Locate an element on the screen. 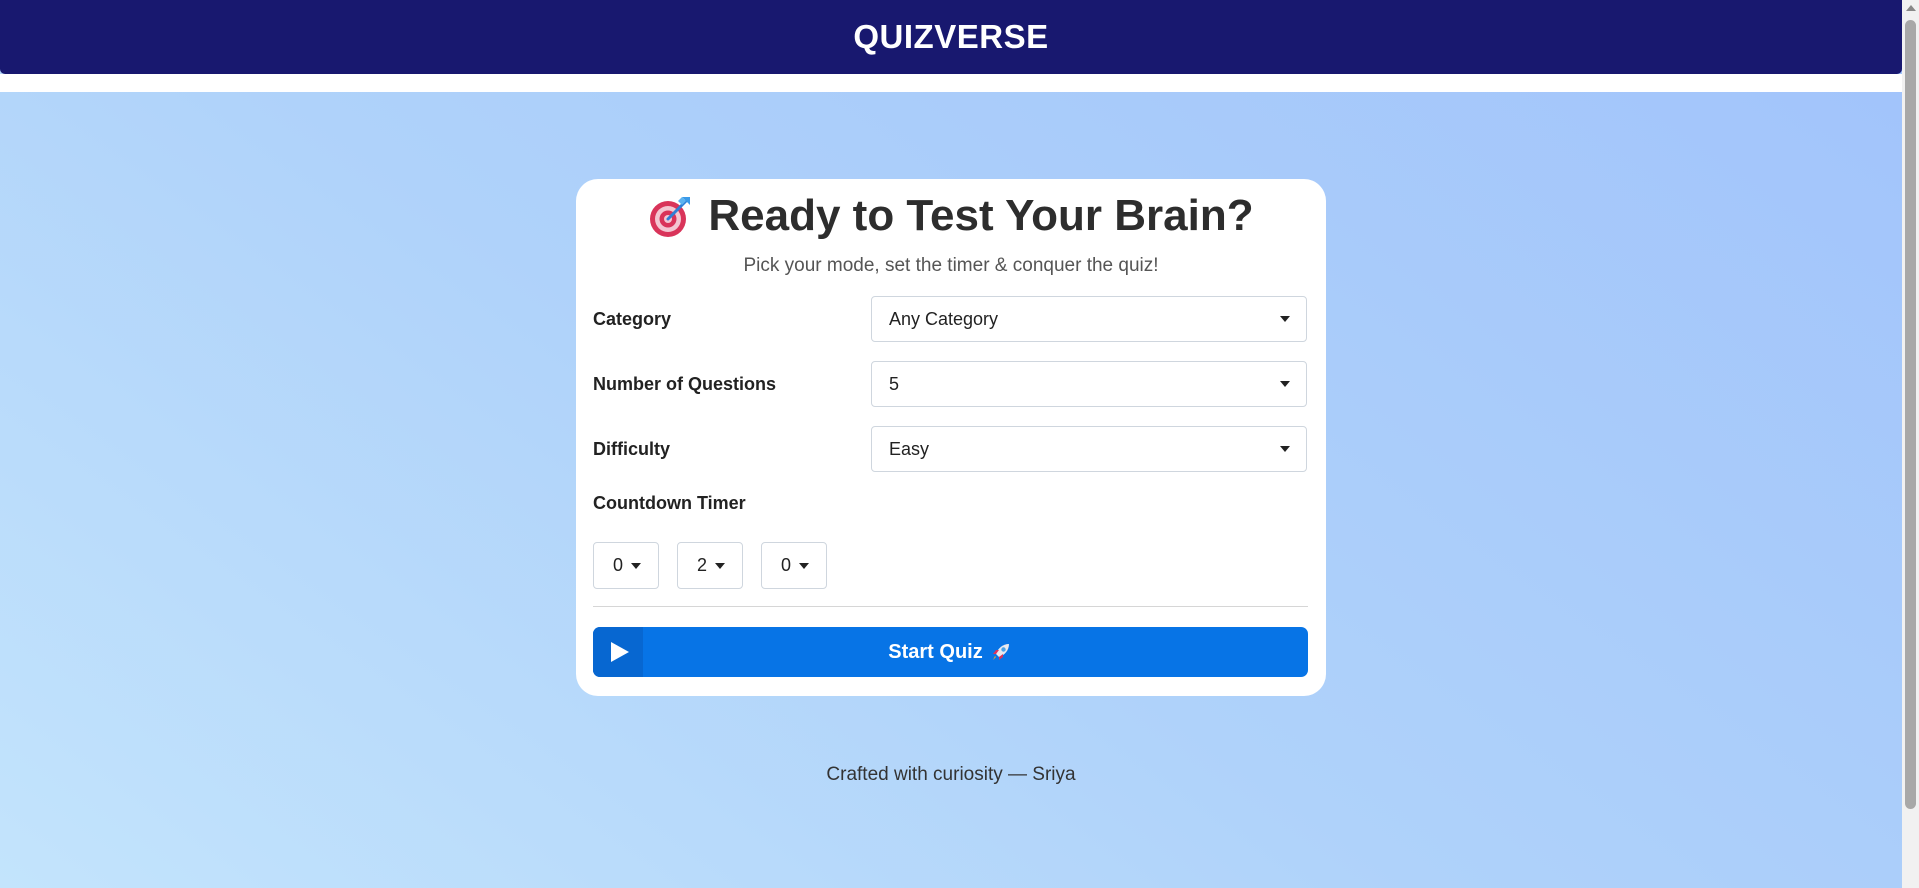 The image size is (1919, 888). countdown-timer-label: Countdown Timer is located at coordinates (669, 503).